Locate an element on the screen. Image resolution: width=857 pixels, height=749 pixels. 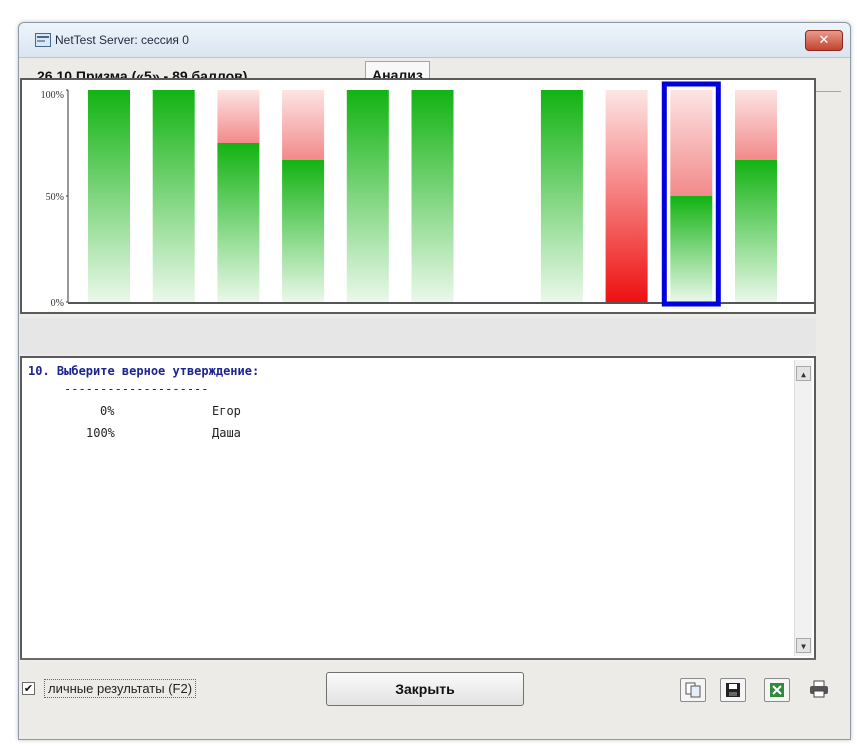
print-icon is located at coordinates (819, 689).